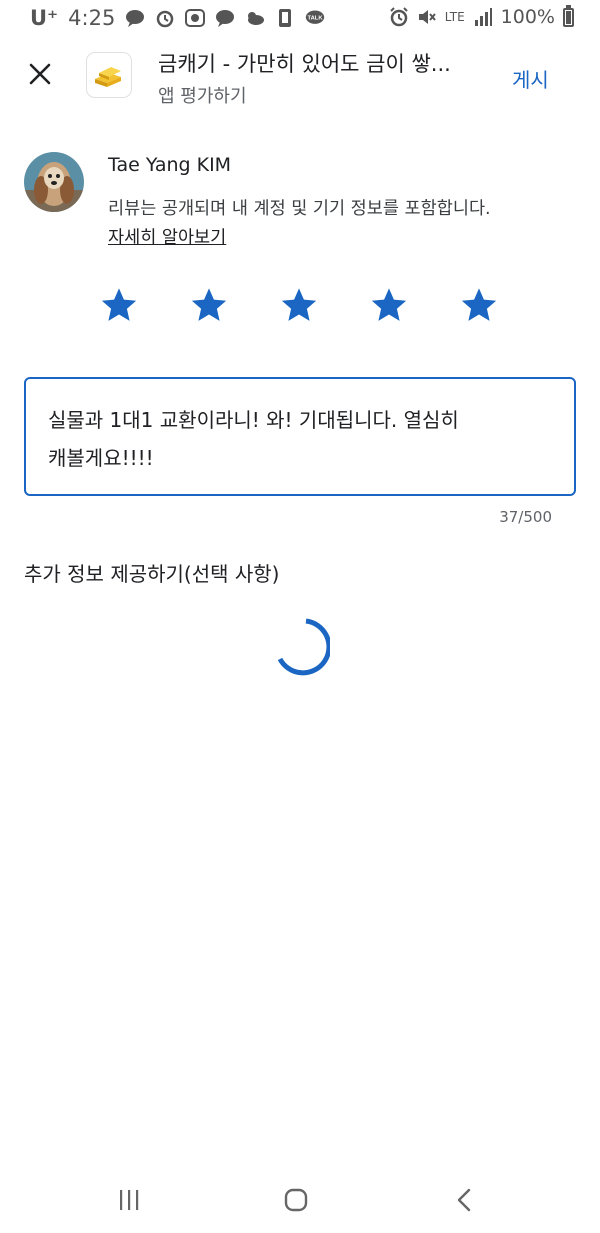 This screenshot has width=600, height=1233. What do you see at coordinates (40, 74) in the screenshot?
I see `close-icon` at bounding box center [40, 74].